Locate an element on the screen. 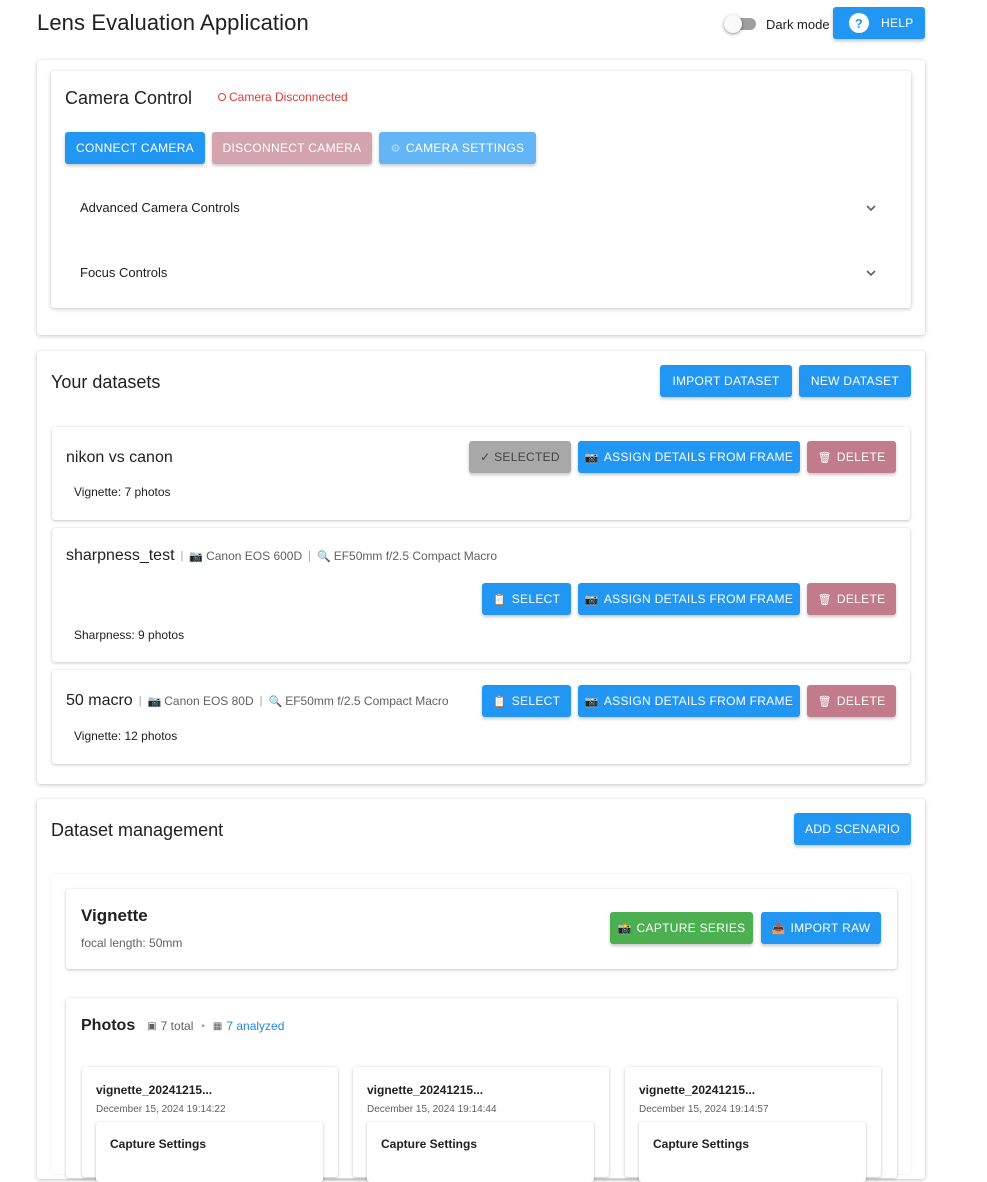 The image size is (987, 1182). photos-header: Photos ▣ 7 total • ▦ 7 analyzed is located at coordinates (182, 1026).